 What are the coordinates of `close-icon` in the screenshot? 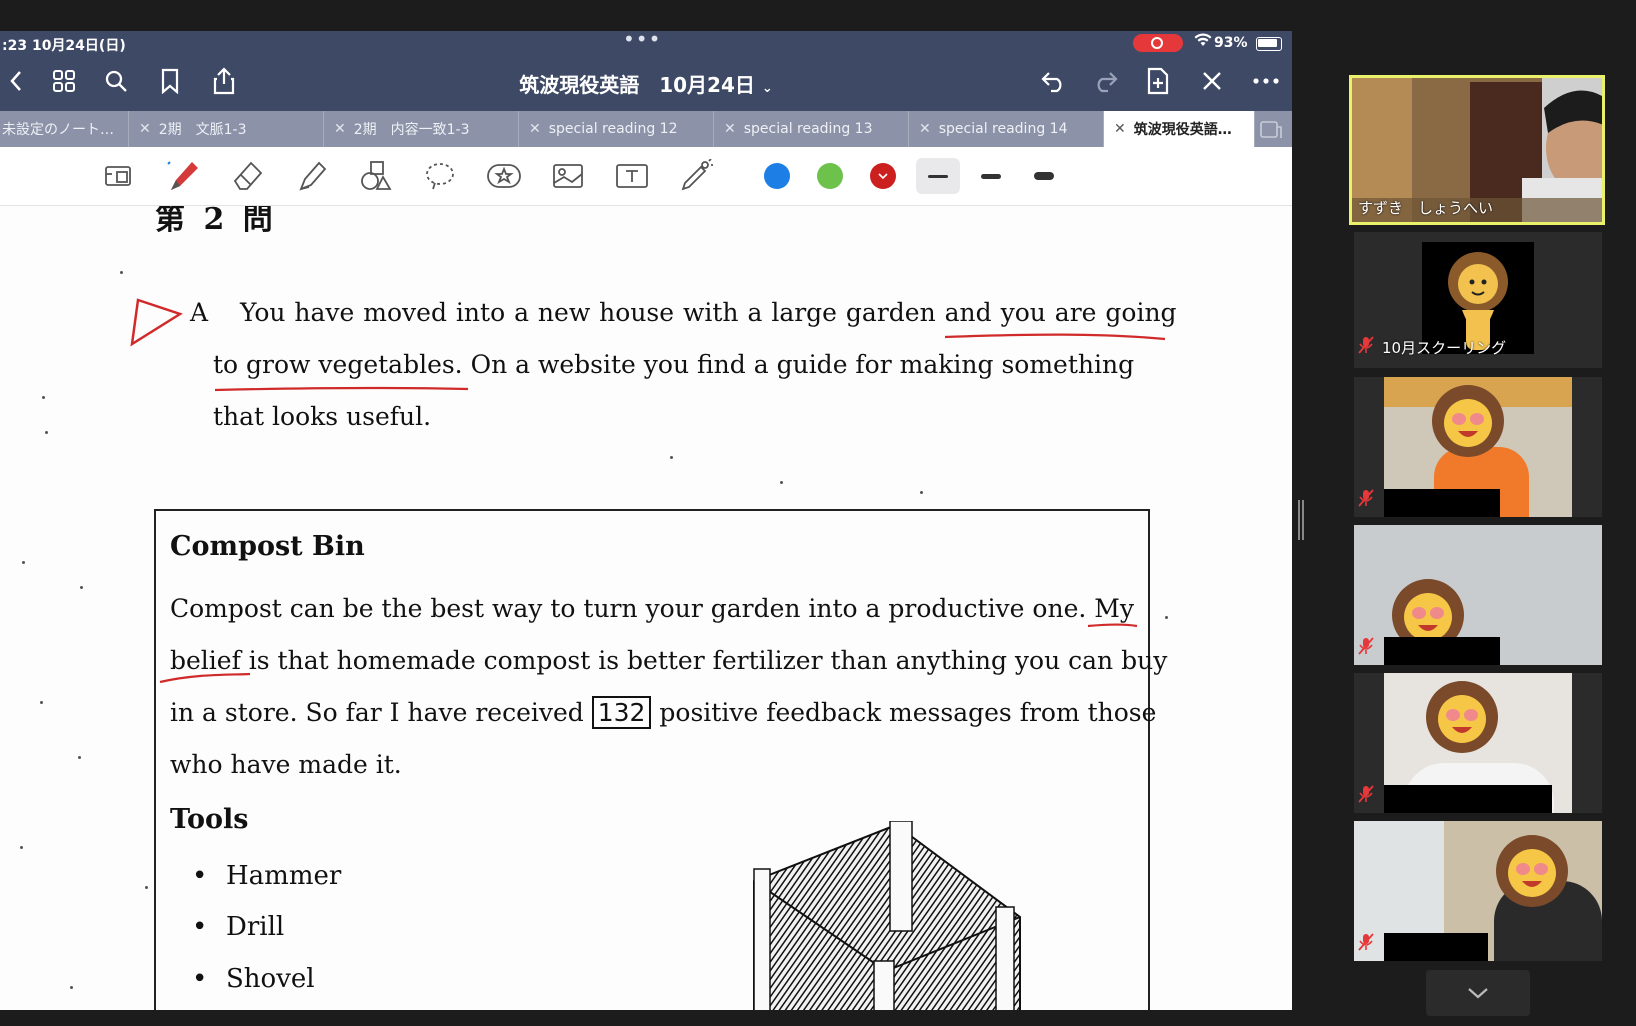 It's located at (1212, 81).